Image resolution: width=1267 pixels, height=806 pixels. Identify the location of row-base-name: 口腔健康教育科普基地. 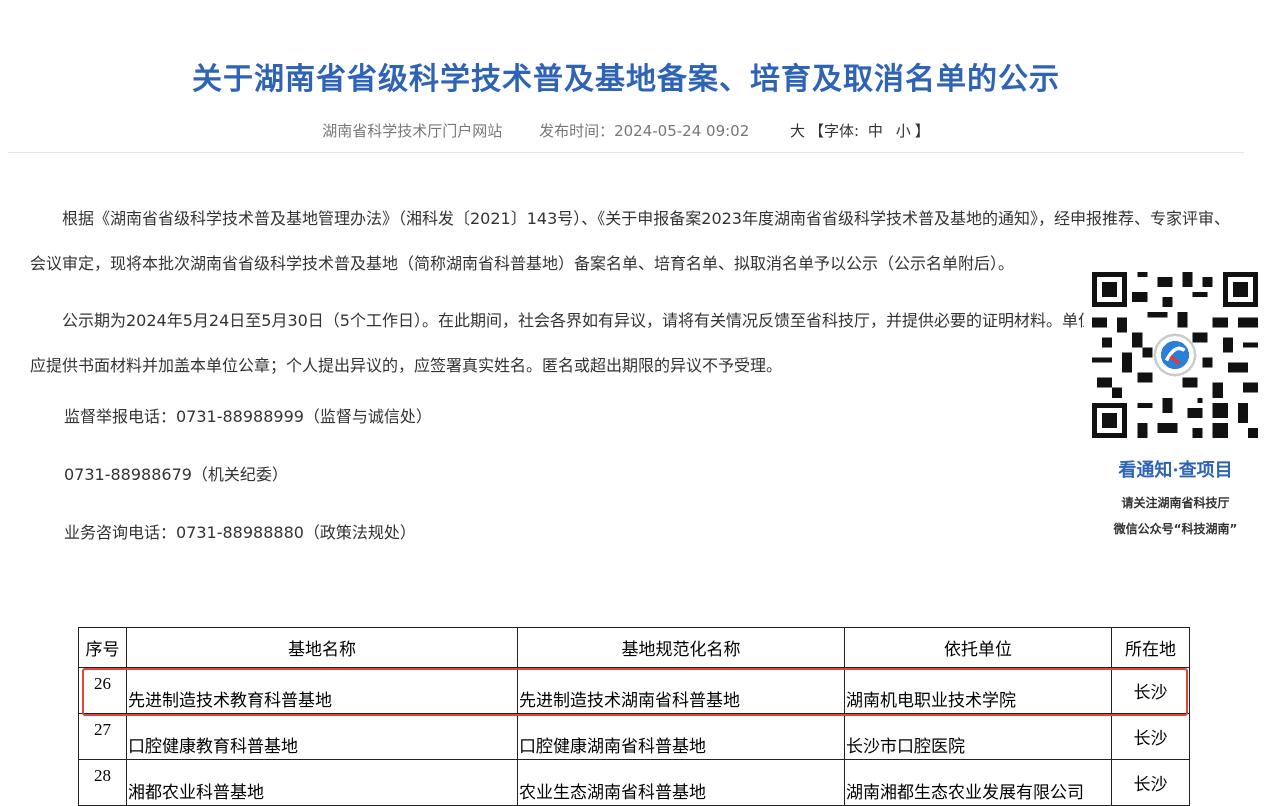
(322, 736).